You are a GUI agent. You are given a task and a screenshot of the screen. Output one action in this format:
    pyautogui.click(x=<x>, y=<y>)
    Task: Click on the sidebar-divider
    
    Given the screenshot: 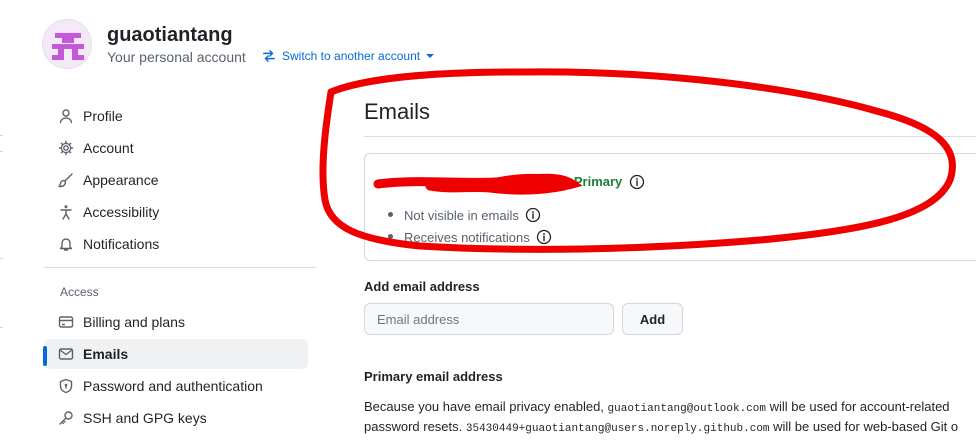 What is the action you would take?
    pyautogui.click(x=180, y=267)
    